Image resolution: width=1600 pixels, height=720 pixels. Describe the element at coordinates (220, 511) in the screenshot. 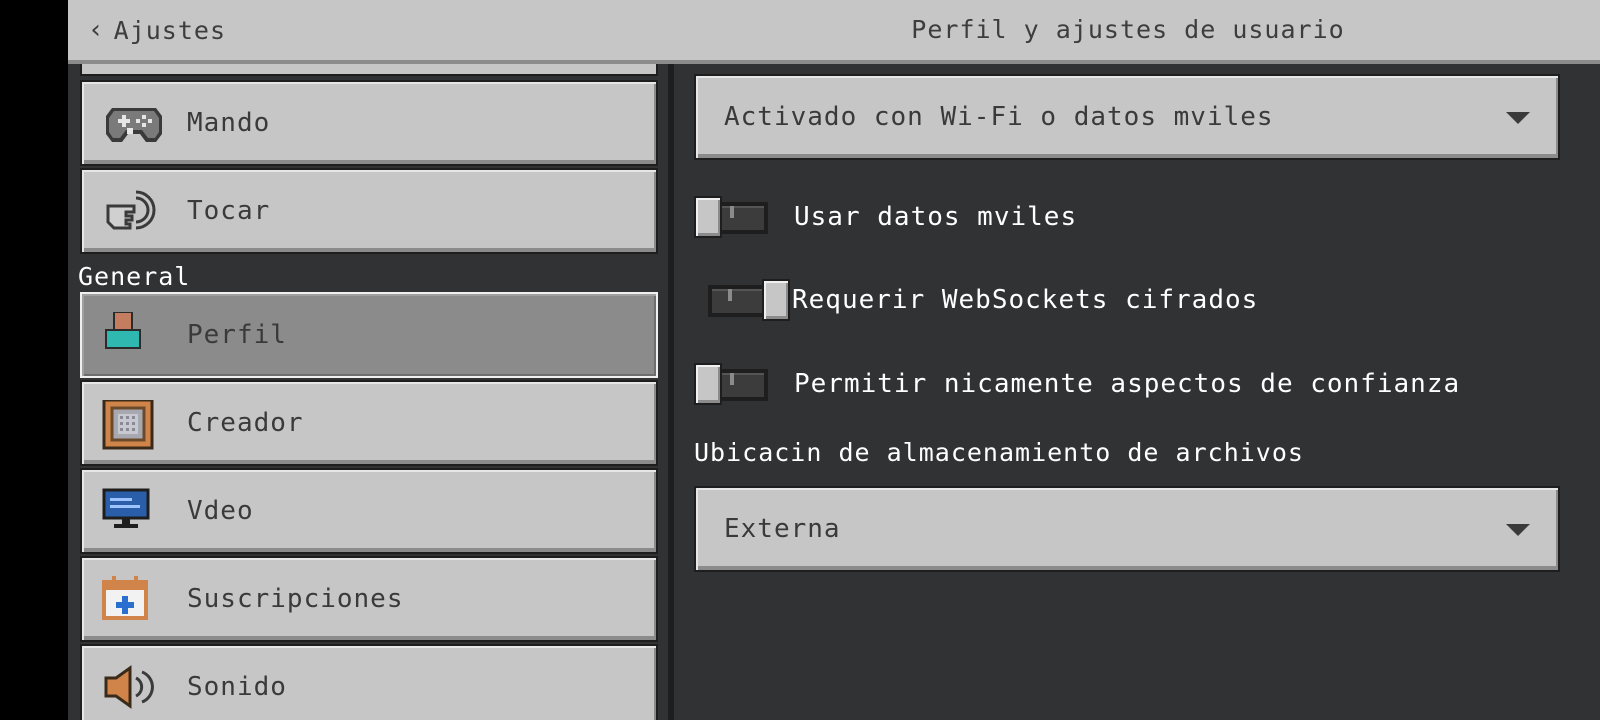

I see `sidebar-item-label: Vdeo` at that location.